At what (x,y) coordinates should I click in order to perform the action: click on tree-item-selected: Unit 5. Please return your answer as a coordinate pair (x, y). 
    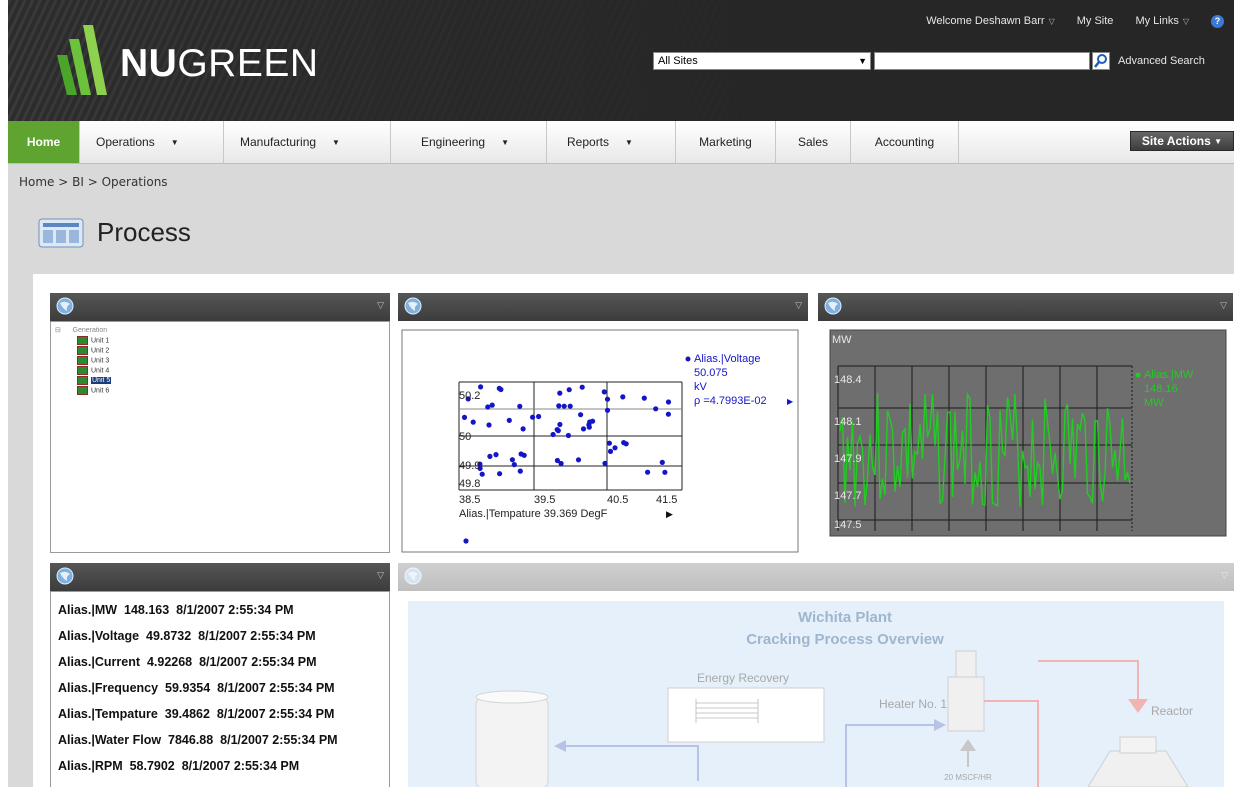
    Looking at the image, I should click on (94, 380).